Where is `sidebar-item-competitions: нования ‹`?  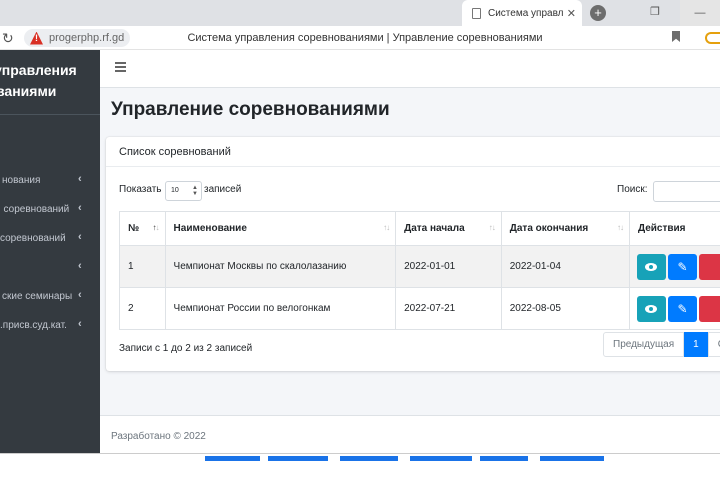 sidebar-item-competitions: нования ‹ is located at coordinates (50, 181).